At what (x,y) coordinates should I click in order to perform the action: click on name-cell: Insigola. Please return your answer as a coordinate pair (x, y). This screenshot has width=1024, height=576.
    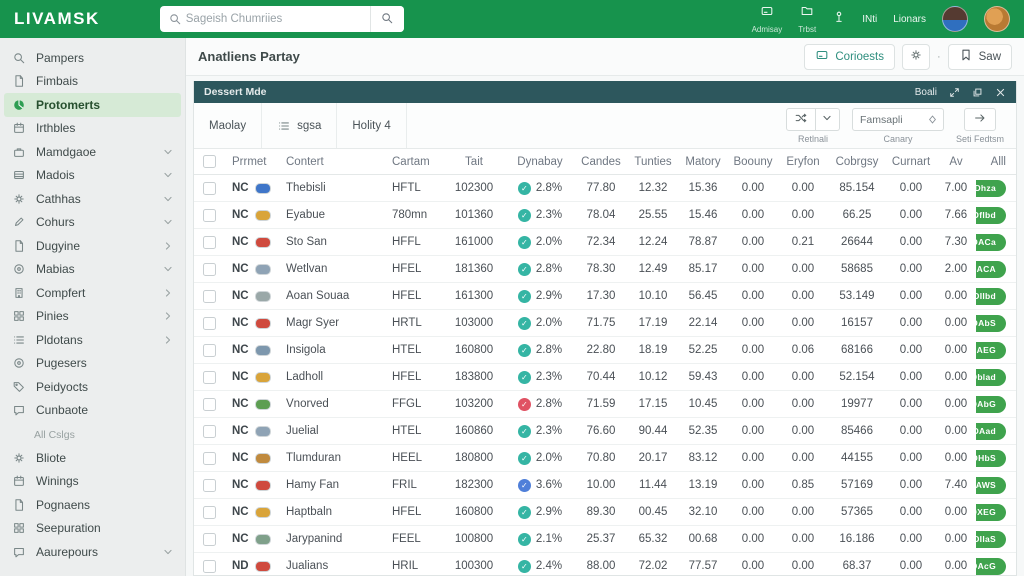
    Looking at the image, I should click on (333, 350).